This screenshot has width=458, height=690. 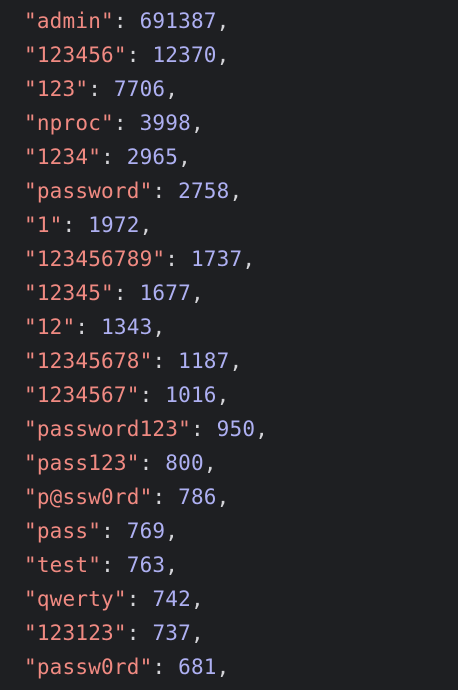 I want to click on json-value: 3998, so click(x=165, y=123).